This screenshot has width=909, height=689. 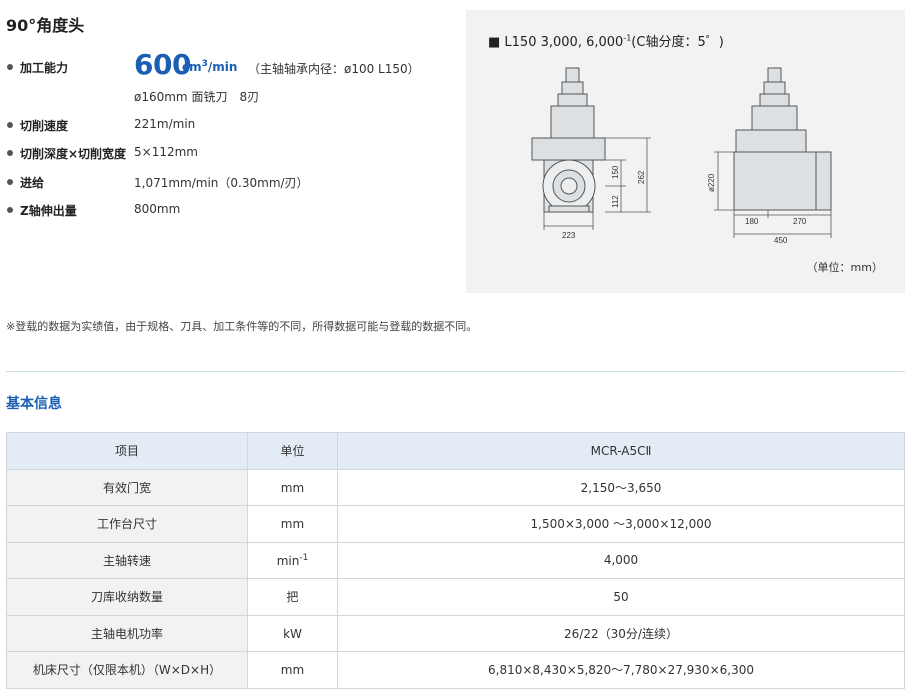 I want to click on table-row: 主轴电机功率 kW 26/22（30分/连续）, so click(x=455, y=633).